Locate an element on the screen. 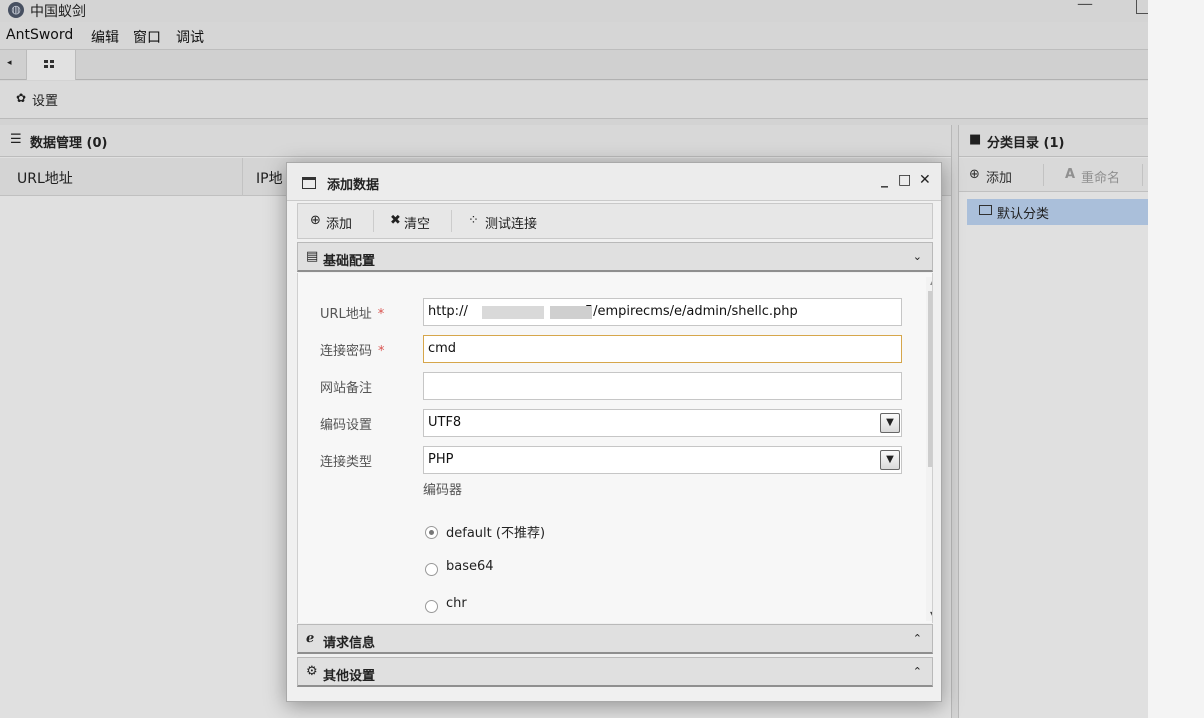  chevron-down-icon: ⌄ is located at coordinates (917, 256).